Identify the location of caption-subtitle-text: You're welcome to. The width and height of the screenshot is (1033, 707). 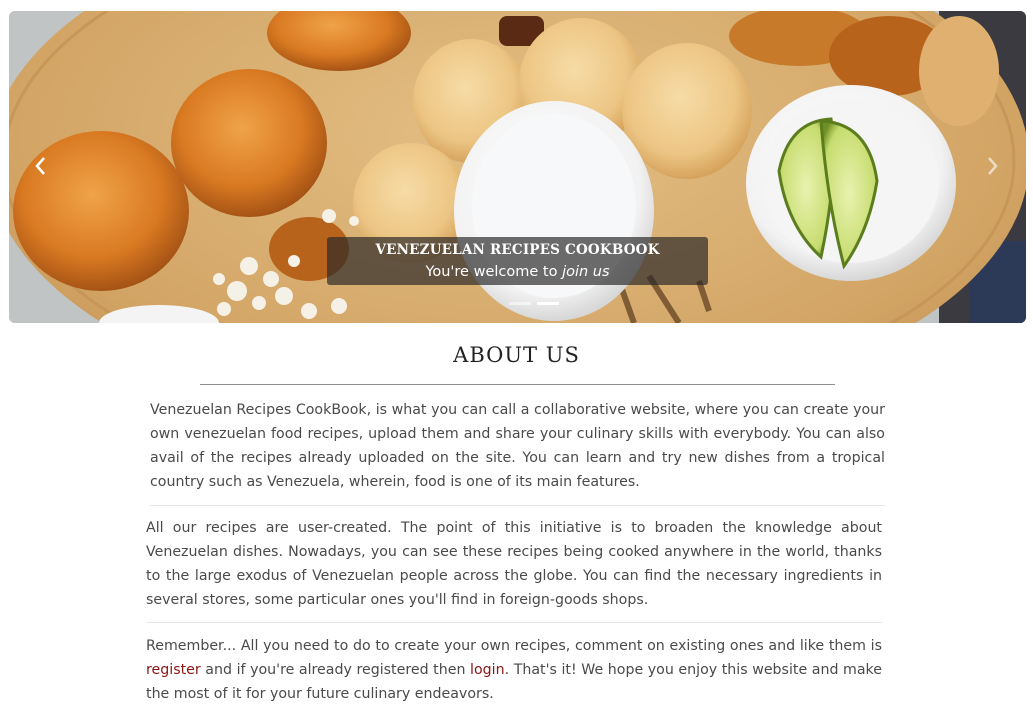
(494, 272).